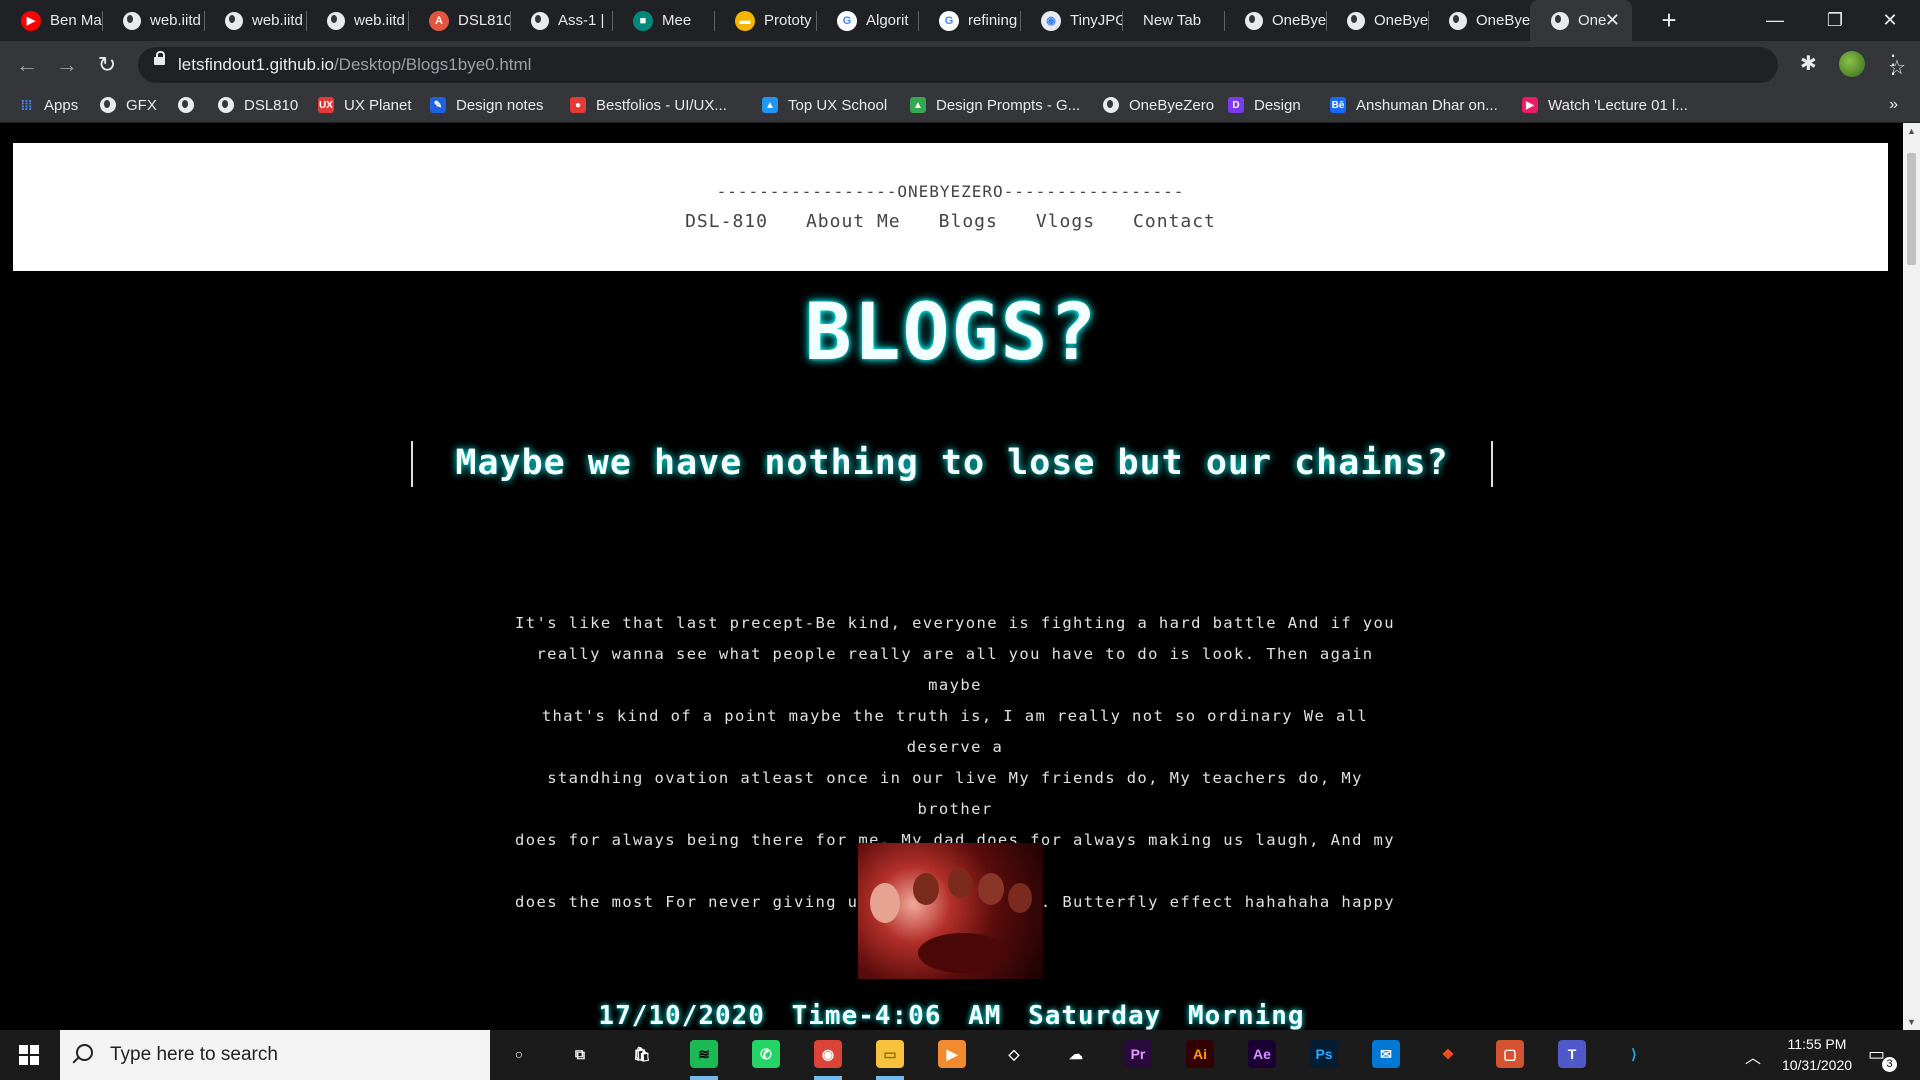 The width and height of the screenshot is (1920, 1080). I want to click on powerpoint-icon: ▢, so click(1510, 1054).